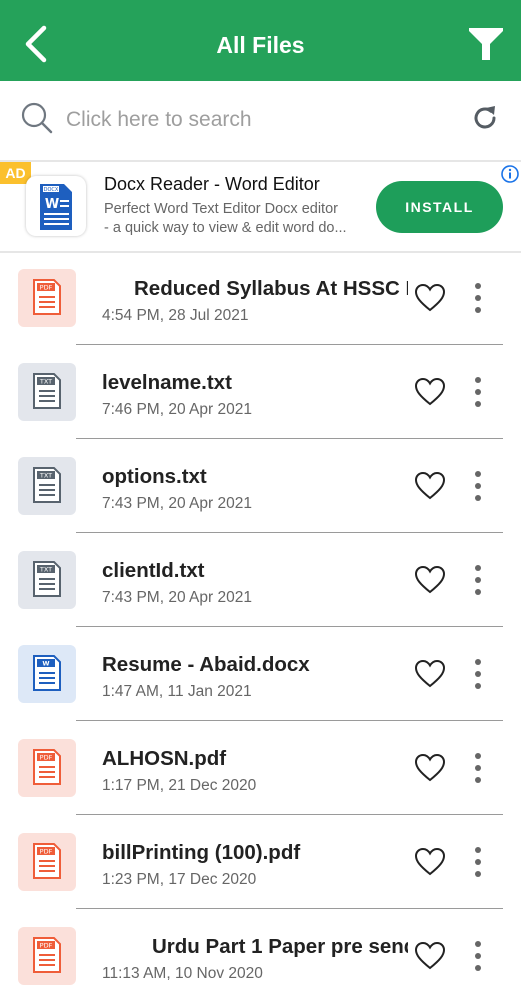 Image resolution: width=521 pixels, height=999 pixels. Describe the element at coordinates (177, 691) in the screenshot. I see `file-date: 1:47 AM, 11 Jan 2021` at that location.